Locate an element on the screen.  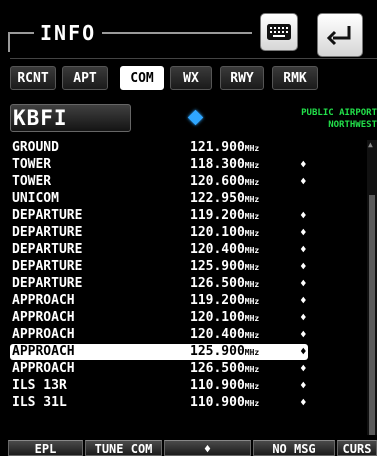
enter-return-icon is located at coordinates (338, 36).